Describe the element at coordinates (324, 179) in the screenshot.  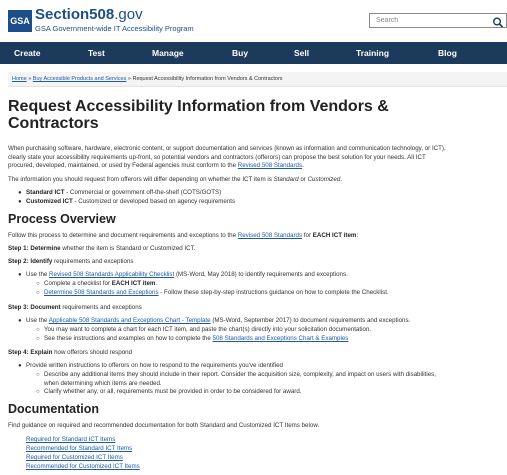
I see `info-customized: Customized` at that location.